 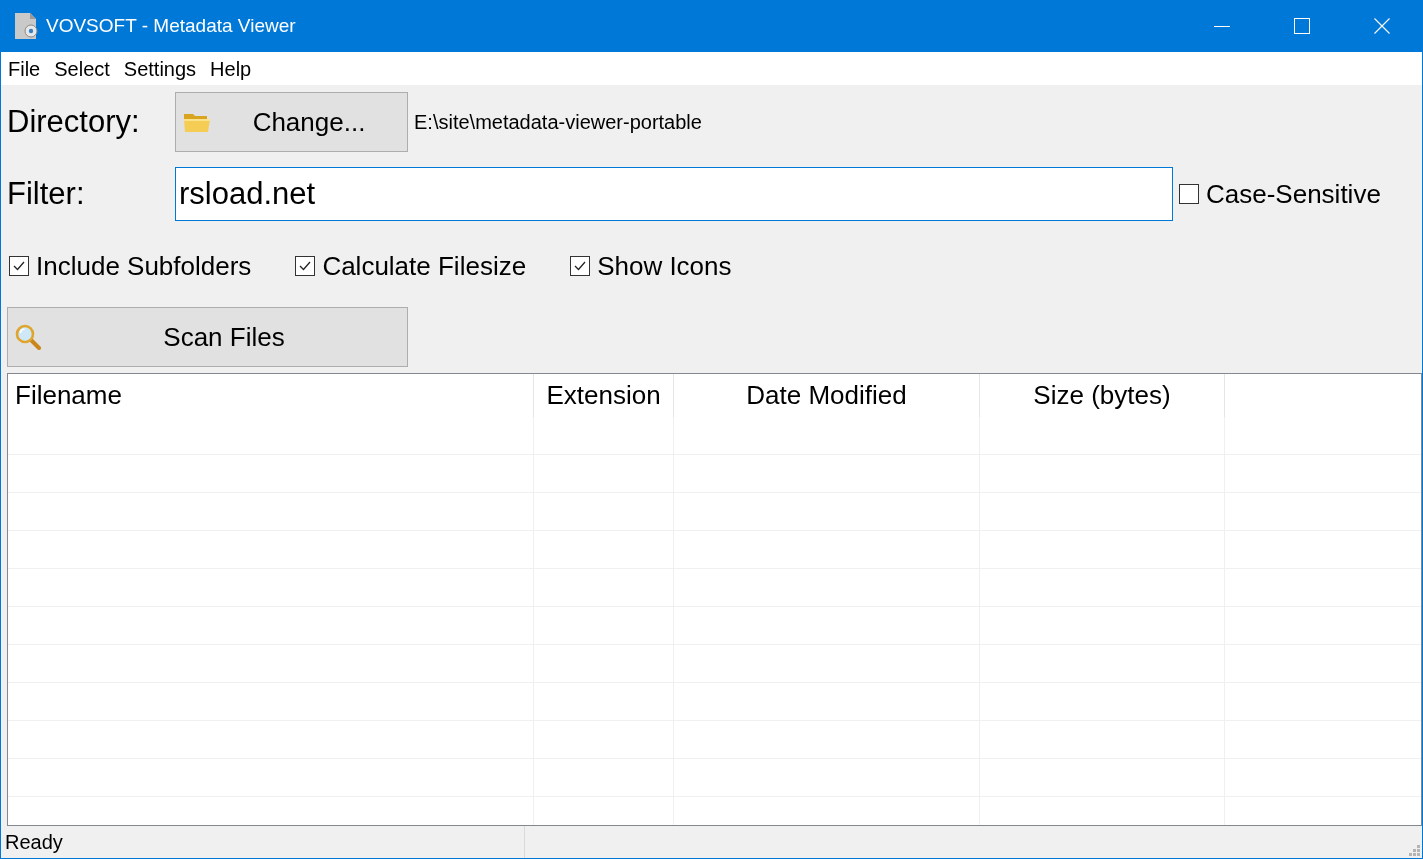 What do you see at coordinates (1302, 26) in the screenshot?
I see `maximize-icon` at bounding box center [1302, 26].